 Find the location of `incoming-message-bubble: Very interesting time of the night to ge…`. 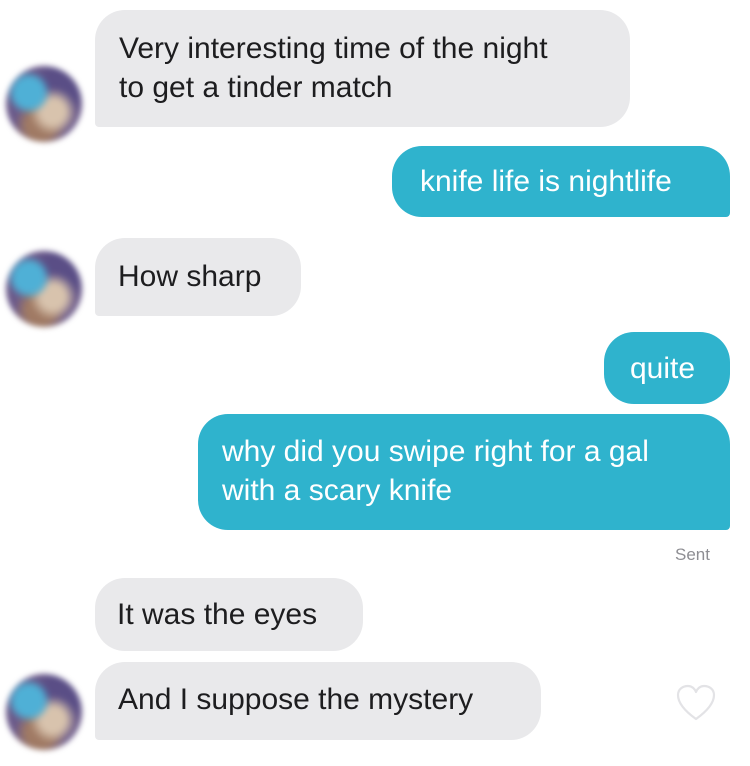

incoming-message-bubble: Very interesting time of the night to ge… is located at coordinates (362, 68).